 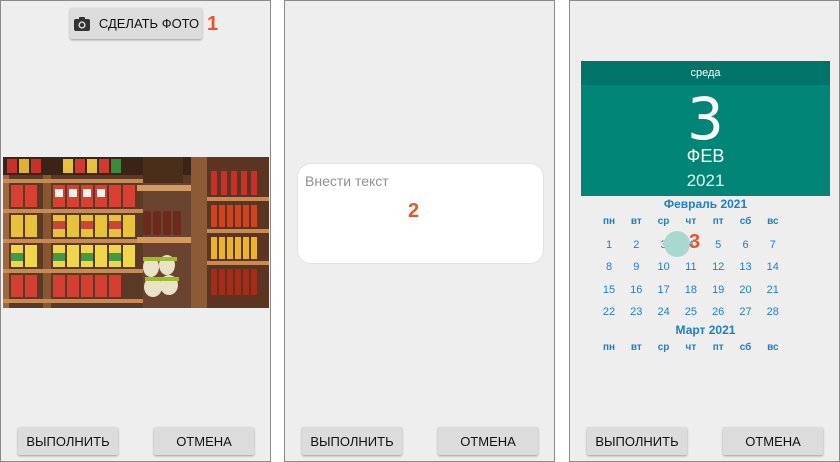 I want to click on calendar-day: 1, so click(x=609, y=245).